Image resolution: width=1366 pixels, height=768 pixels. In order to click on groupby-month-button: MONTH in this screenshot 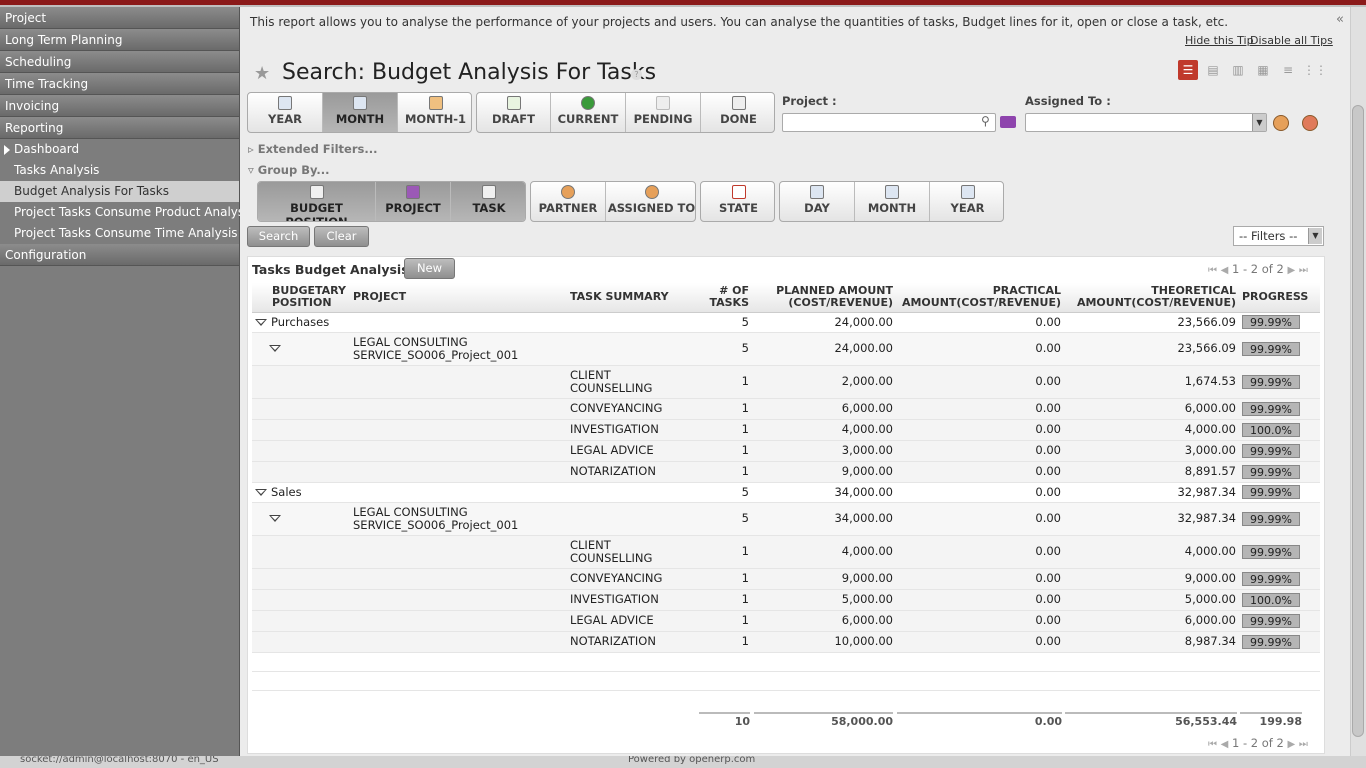, I will do `click(892, 201)`.